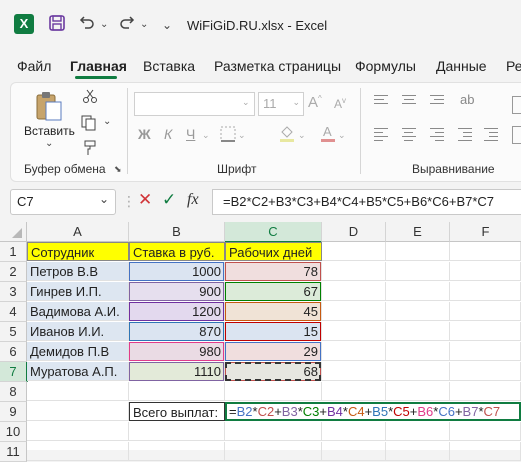 Image resolution: width=521 pixels, height=462 pixels. What do you see at coordinates (78, 271) in the screenshot?
I see `employee-name-cell: Петров В.В` at bounding box center [78, 271].